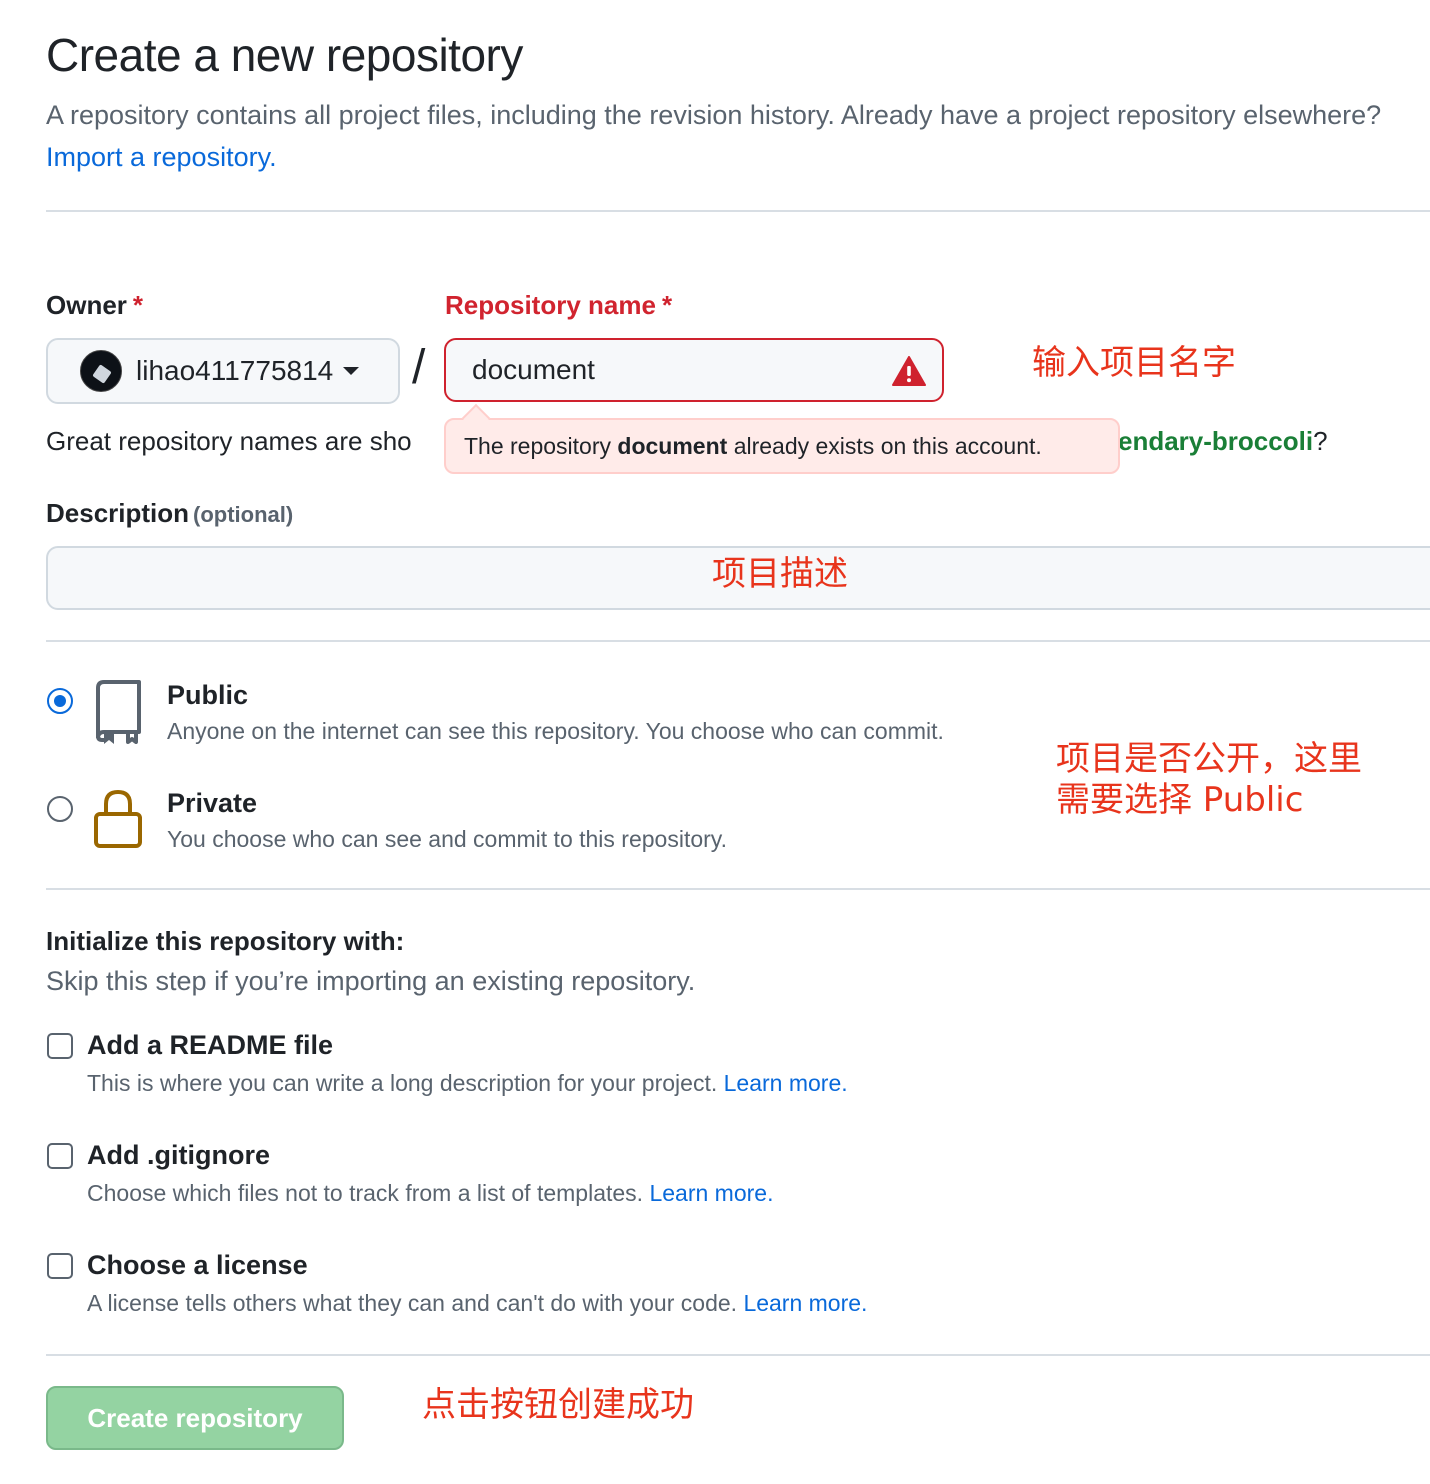  What do you see at coordinates (711, 1193) in the screenshot?
I see `gitignore-learn-more-link: Learn more.` at bounding box center [711, 1193].